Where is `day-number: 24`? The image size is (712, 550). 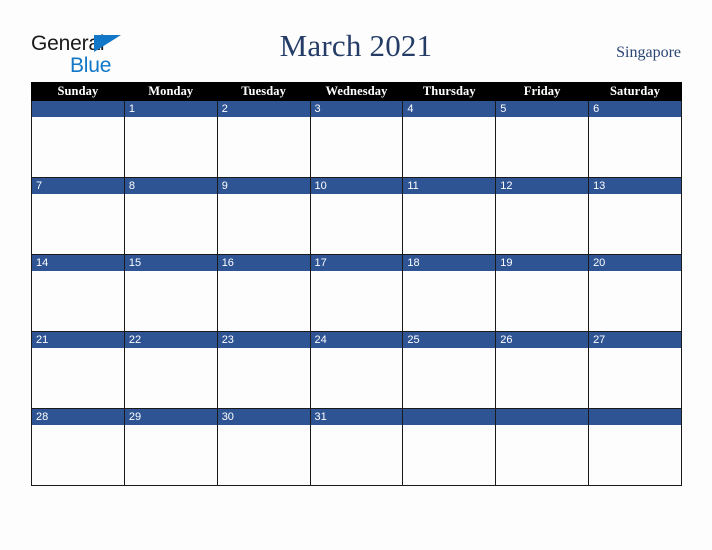 day-number: 24 is located at coordinates (356, 340).